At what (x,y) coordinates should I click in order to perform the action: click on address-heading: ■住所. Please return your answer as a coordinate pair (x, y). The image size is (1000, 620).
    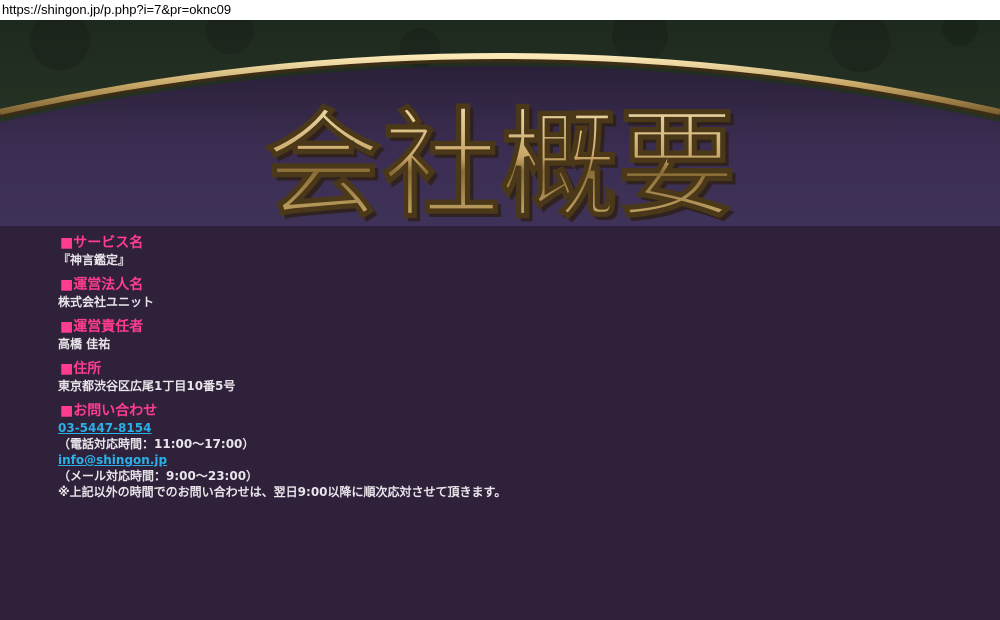
    Looking at the image, I should click on (81, 369).